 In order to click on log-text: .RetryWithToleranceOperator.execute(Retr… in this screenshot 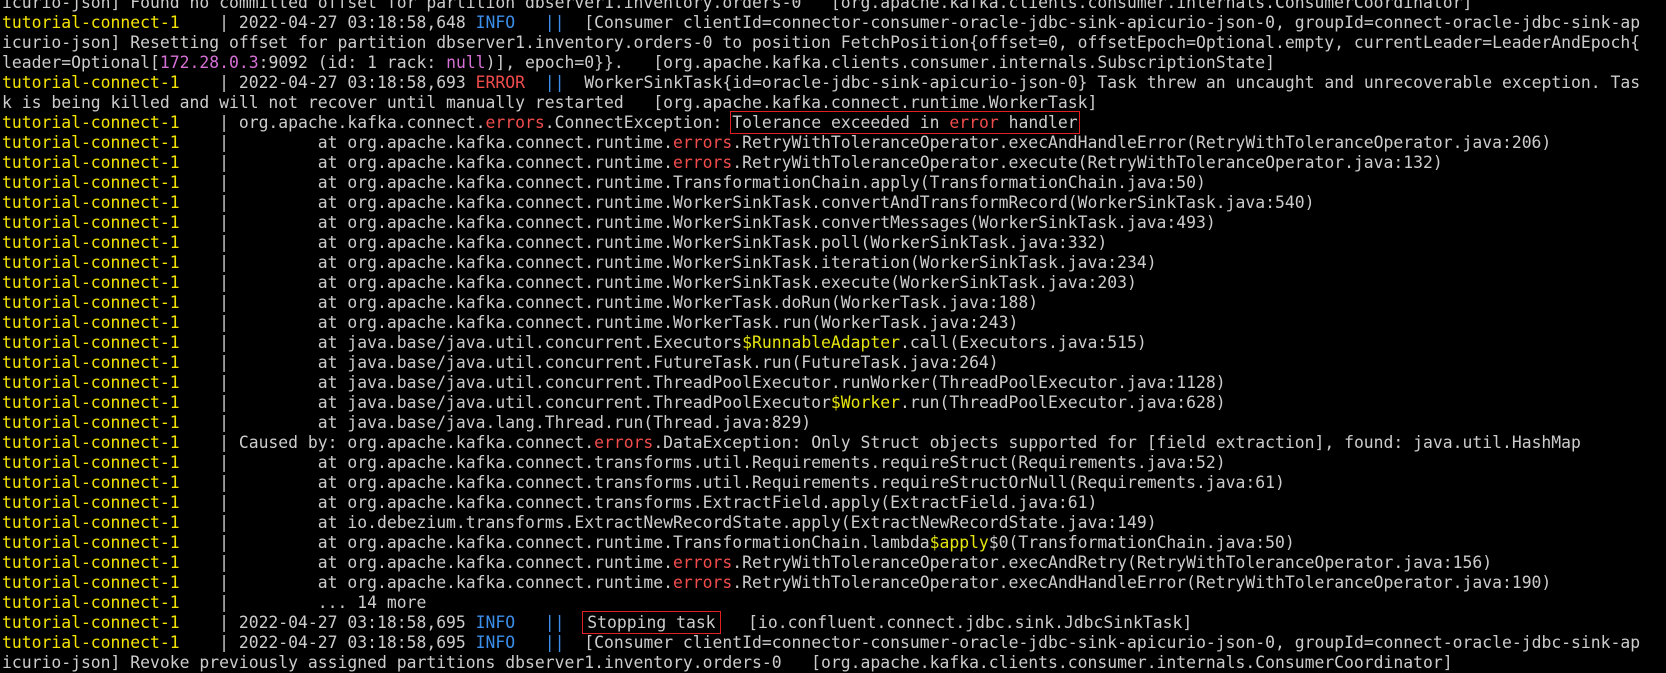, I will do `click(1087, 162)`.